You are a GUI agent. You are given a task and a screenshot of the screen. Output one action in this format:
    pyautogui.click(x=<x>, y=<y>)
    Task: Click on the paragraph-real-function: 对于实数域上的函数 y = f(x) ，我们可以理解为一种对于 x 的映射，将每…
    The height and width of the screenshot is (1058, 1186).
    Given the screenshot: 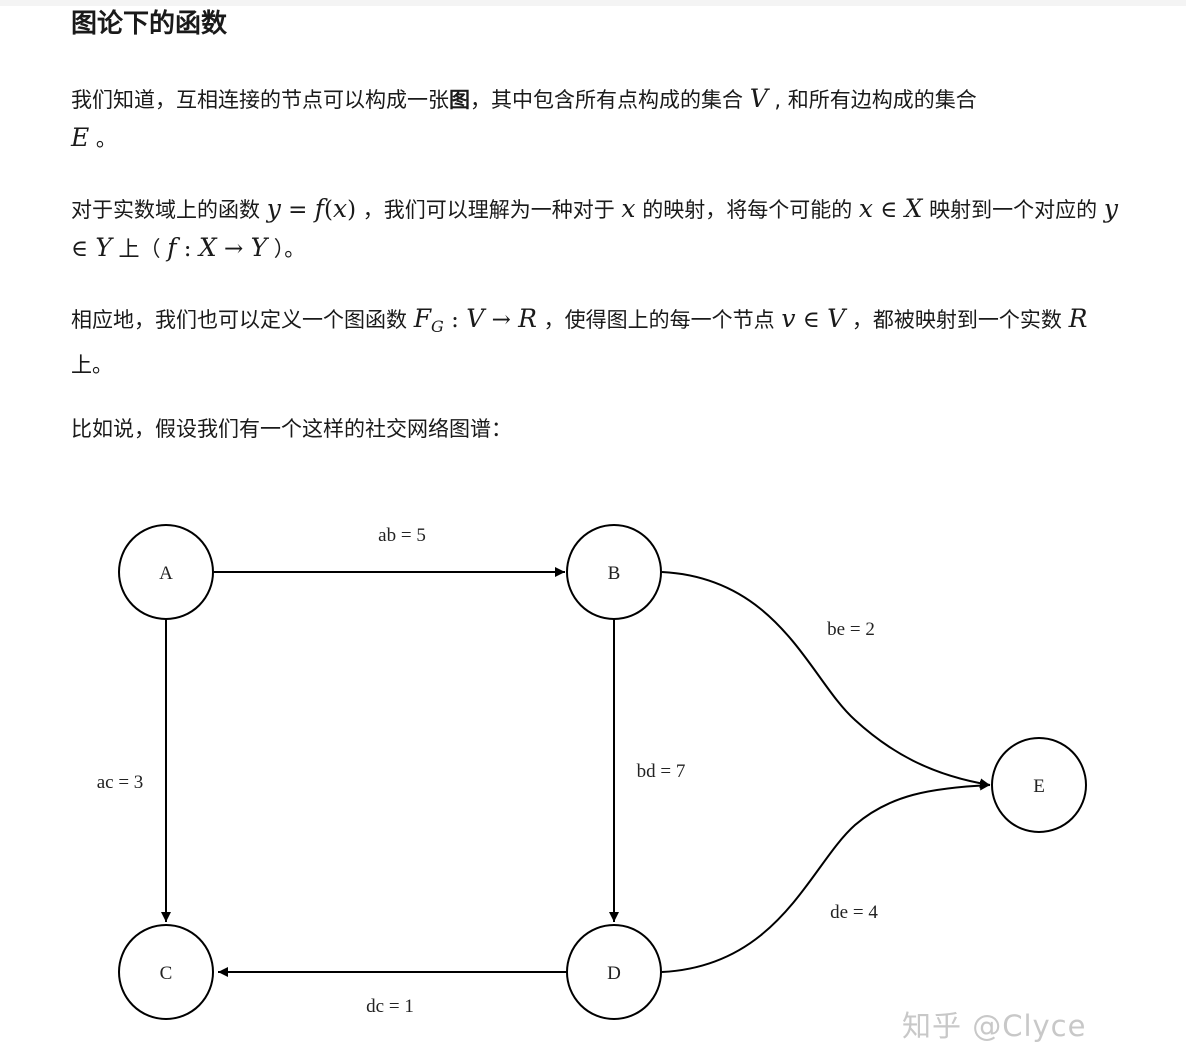 What is the action you would take?
    pyautogui.click(x=601, y=229)
    